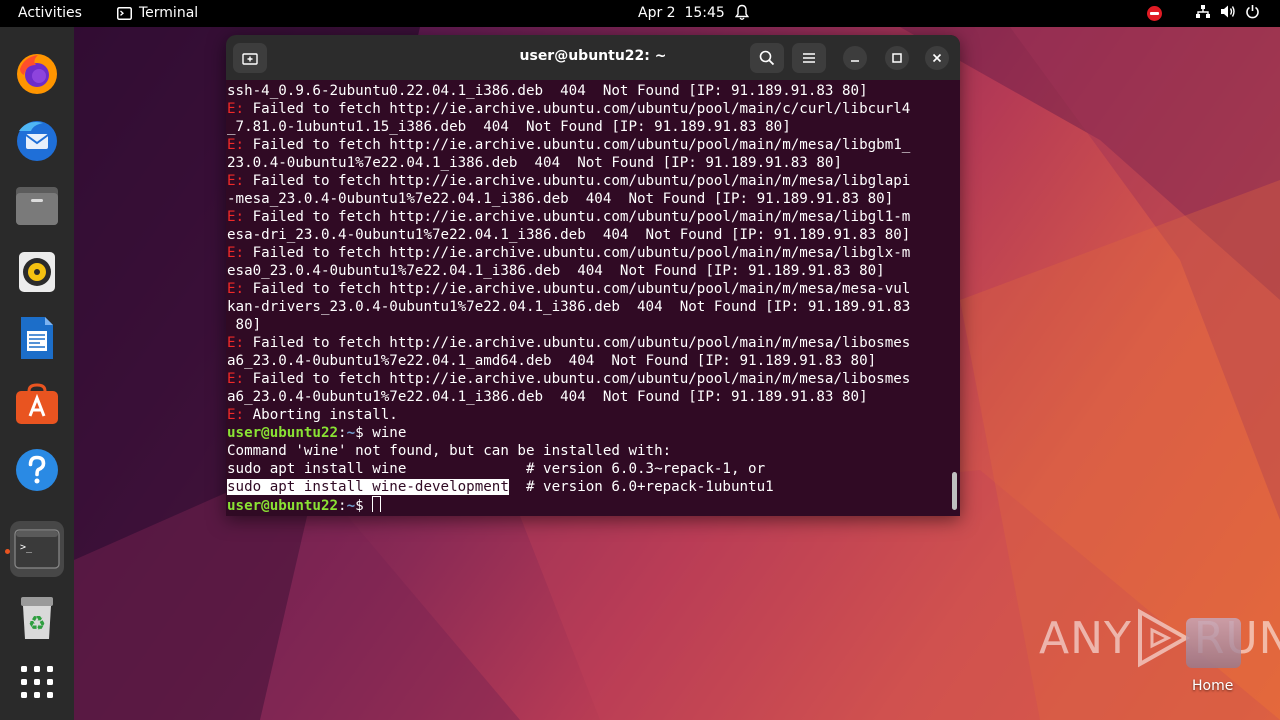  Describe the element at coordinates (381, 433) in the screenshot. I see `line-text: $ wine` at that location.